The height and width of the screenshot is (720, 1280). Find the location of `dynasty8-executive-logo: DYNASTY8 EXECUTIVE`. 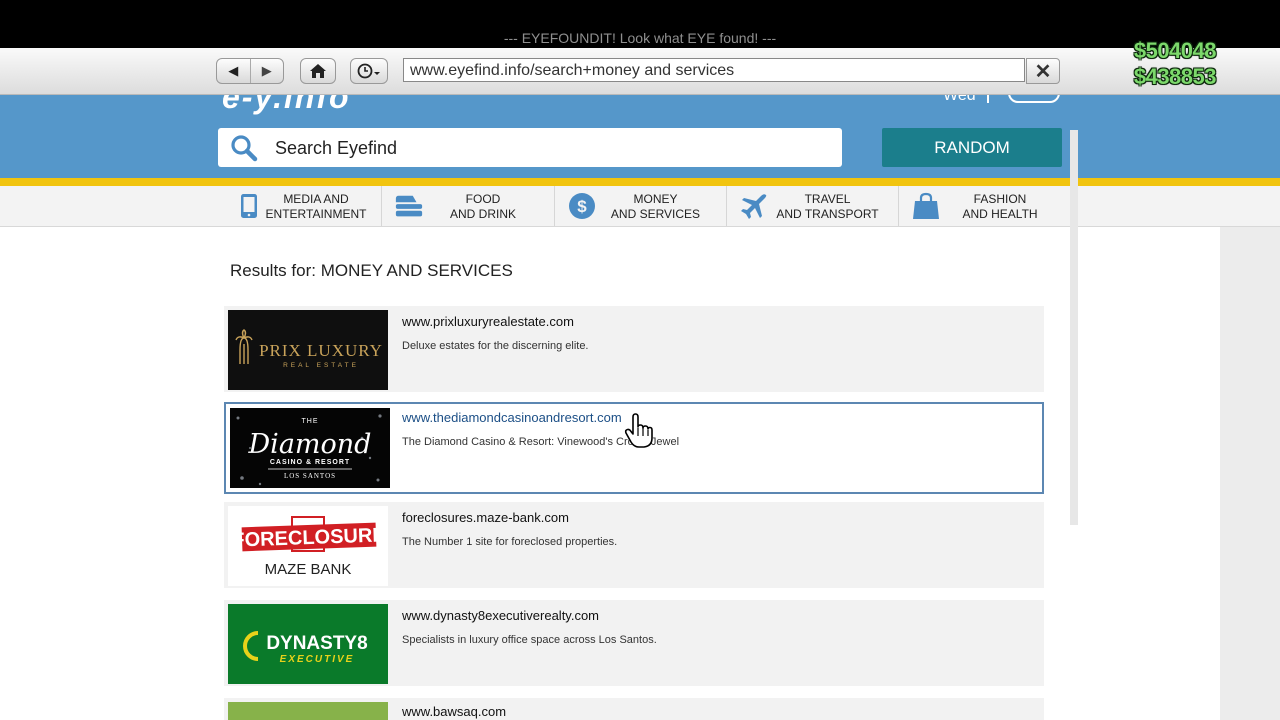

dynasty8-executive-logo: DYNASTY8 EXECUTIVE is located at coordinates (308, 644).